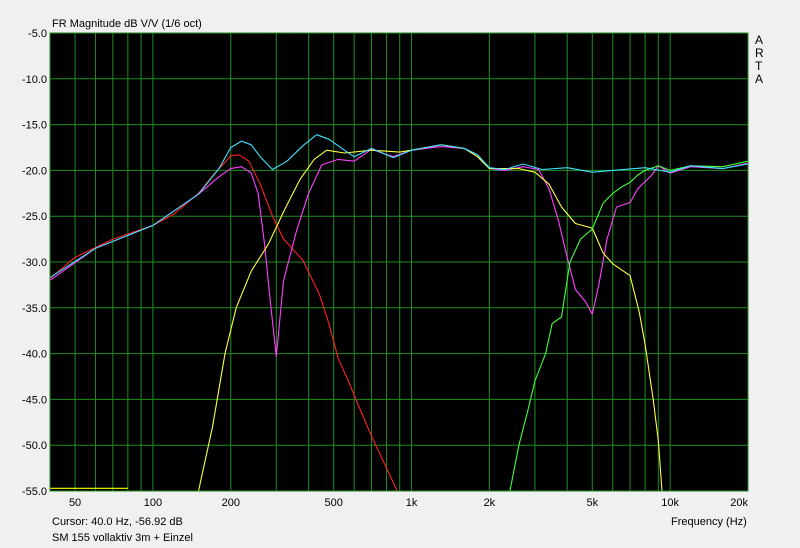  I want to click on x-tick-label: 1k, so click(412, 503).